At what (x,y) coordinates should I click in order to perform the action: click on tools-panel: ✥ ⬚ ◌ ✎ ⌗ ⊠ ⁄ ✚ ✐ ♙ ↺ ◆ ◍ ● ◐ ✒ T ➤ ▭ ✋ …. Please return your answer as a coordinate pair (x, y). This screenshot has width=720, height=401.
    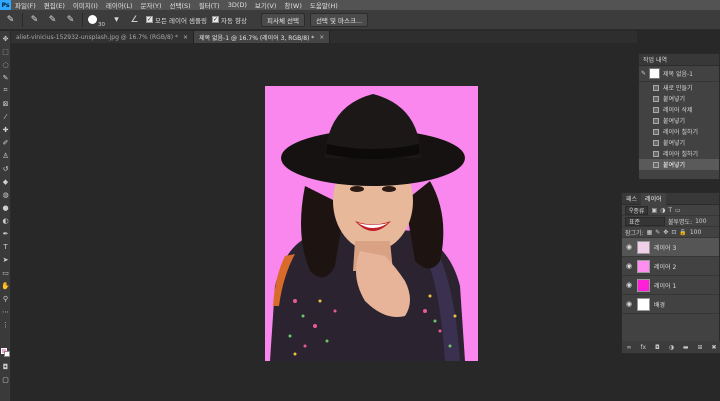
    Looking at the image, I should click on (5, 216).